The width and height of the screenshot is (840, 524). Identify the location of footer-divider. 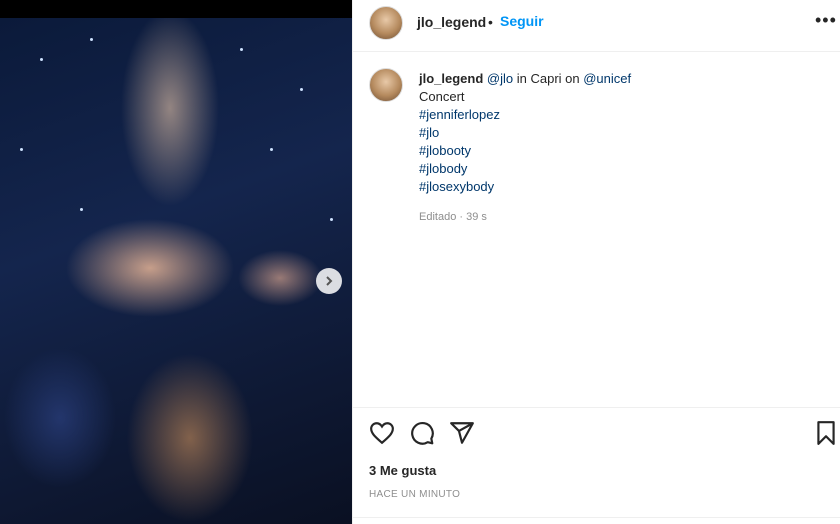
(596, 517).